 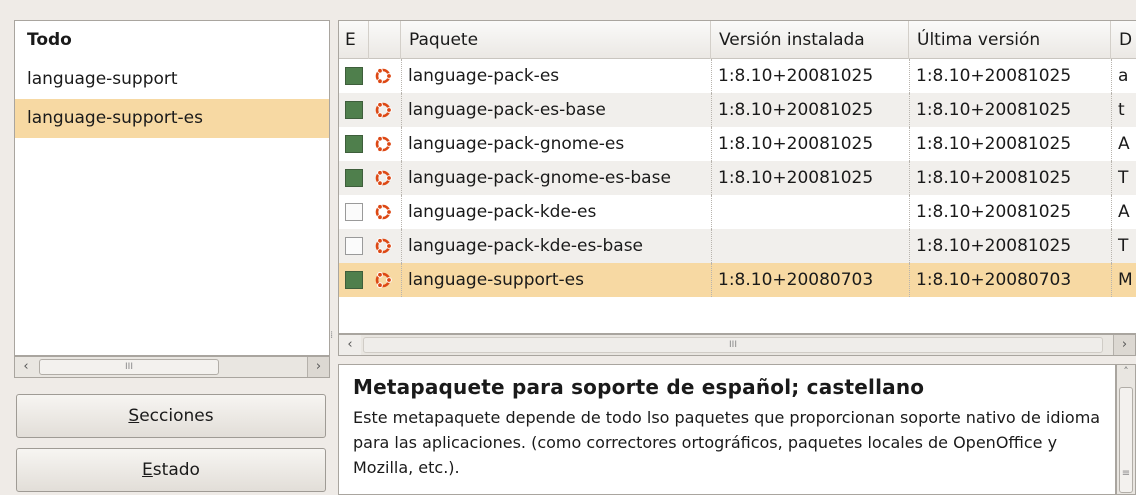 I want to click on cell-installed-version: 1:8.10+20080703, so click(x=810, y=280).